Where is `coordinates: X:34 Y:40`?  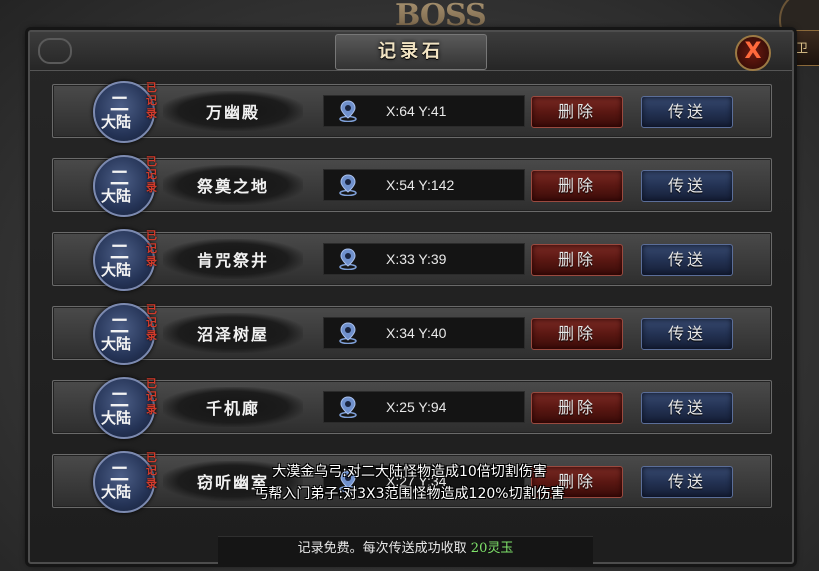 coordinates: X:34 Y:40 is located at coordinates (416, 333).